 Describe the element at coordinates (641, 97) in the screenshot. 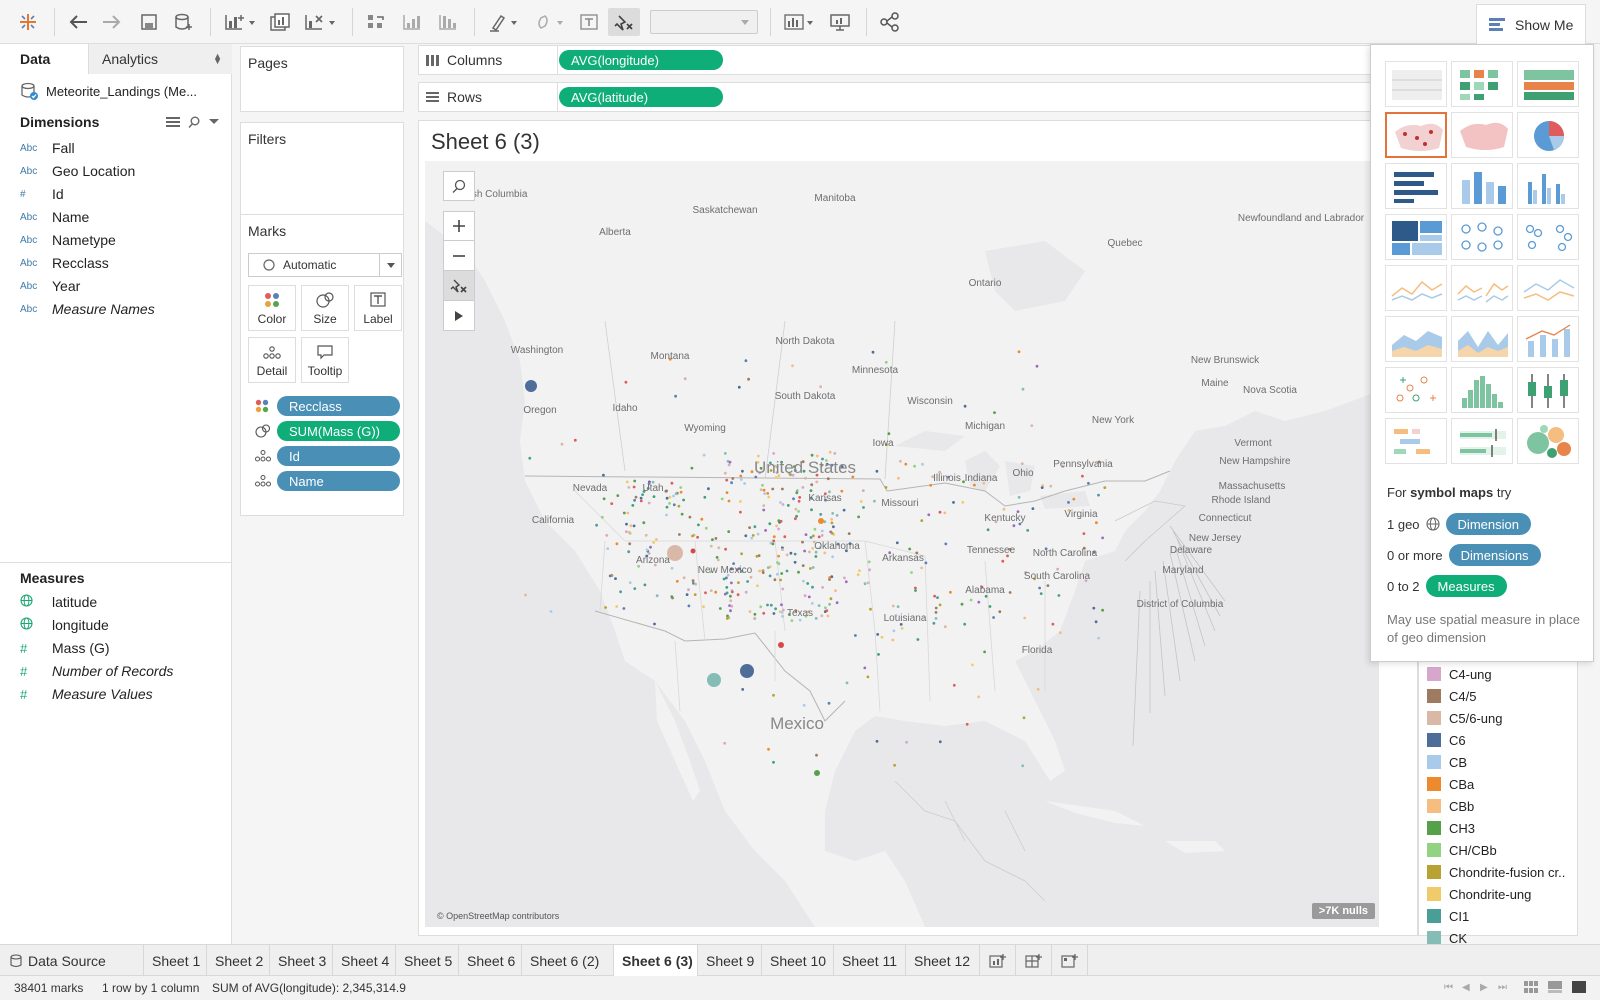

I see `rows-pill: AVG(latitude)` at that location.